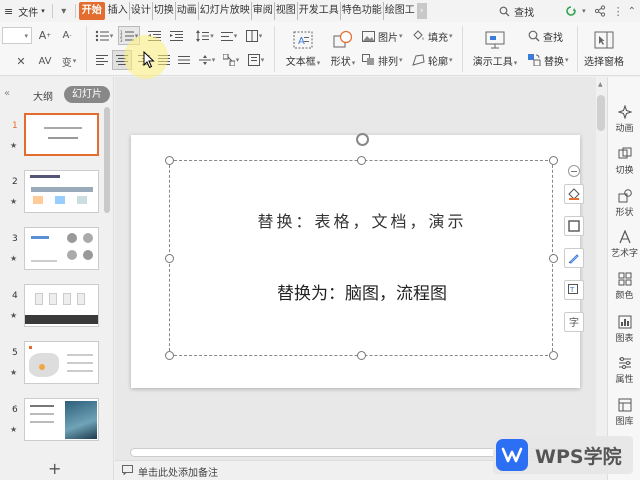 Image resolution: width=640 pixels, height=480 pixels. I want to click on character-tool-icon: 字, so click(574, 322).